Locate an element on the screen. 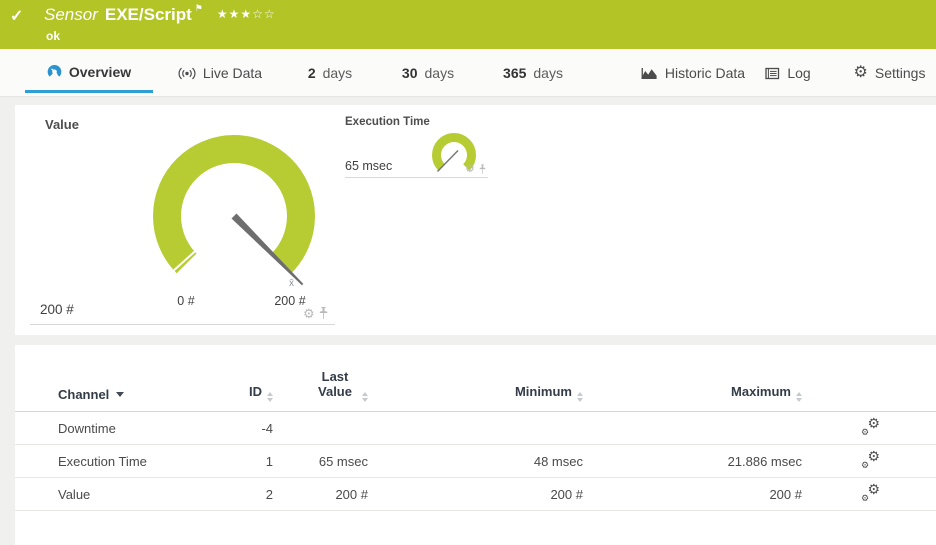 The image size is (936, 545). value-gauge is located at coordinates (234, 210).